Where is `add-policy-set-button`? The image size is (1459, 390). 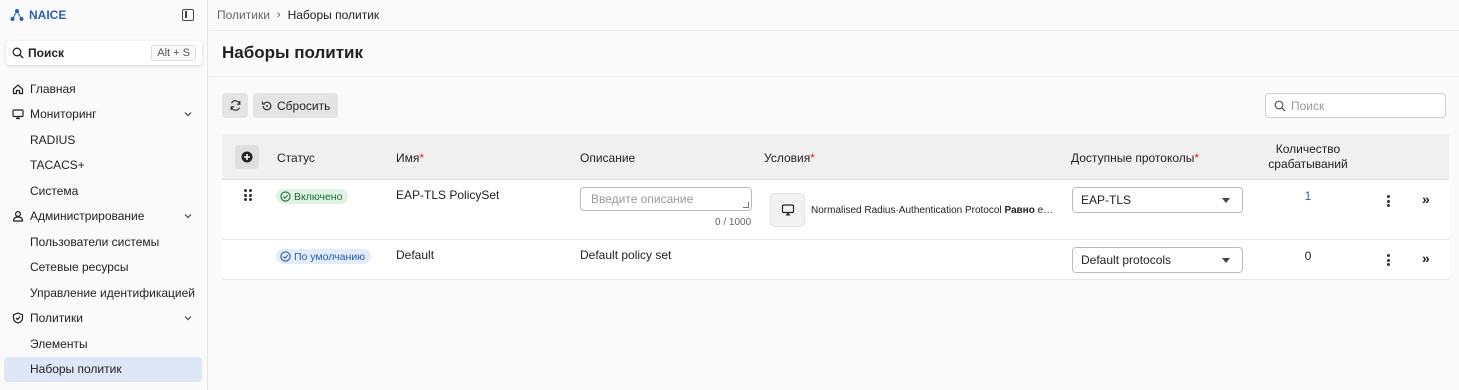
add-policy-set-button is located at coordinates (247, 157).